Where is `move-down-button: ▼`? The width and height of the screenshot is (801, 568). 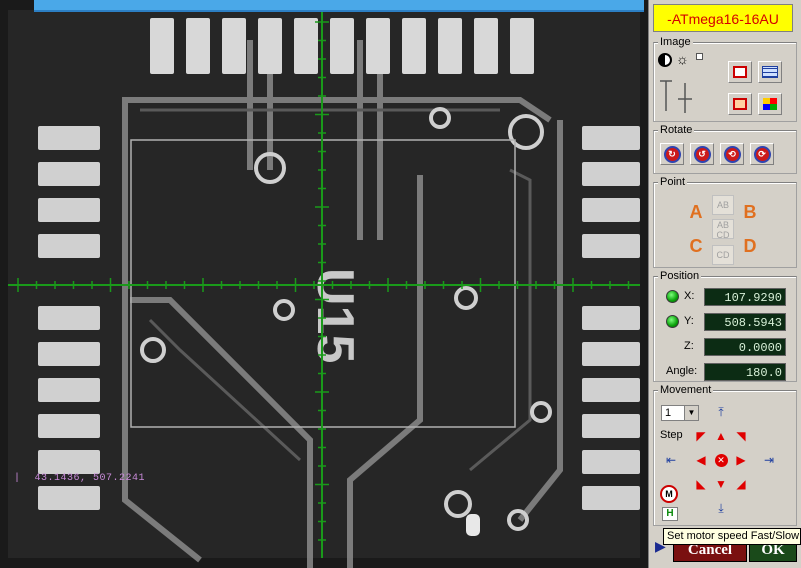 move-down-button: ▼ is located at coordinates (721, 484).